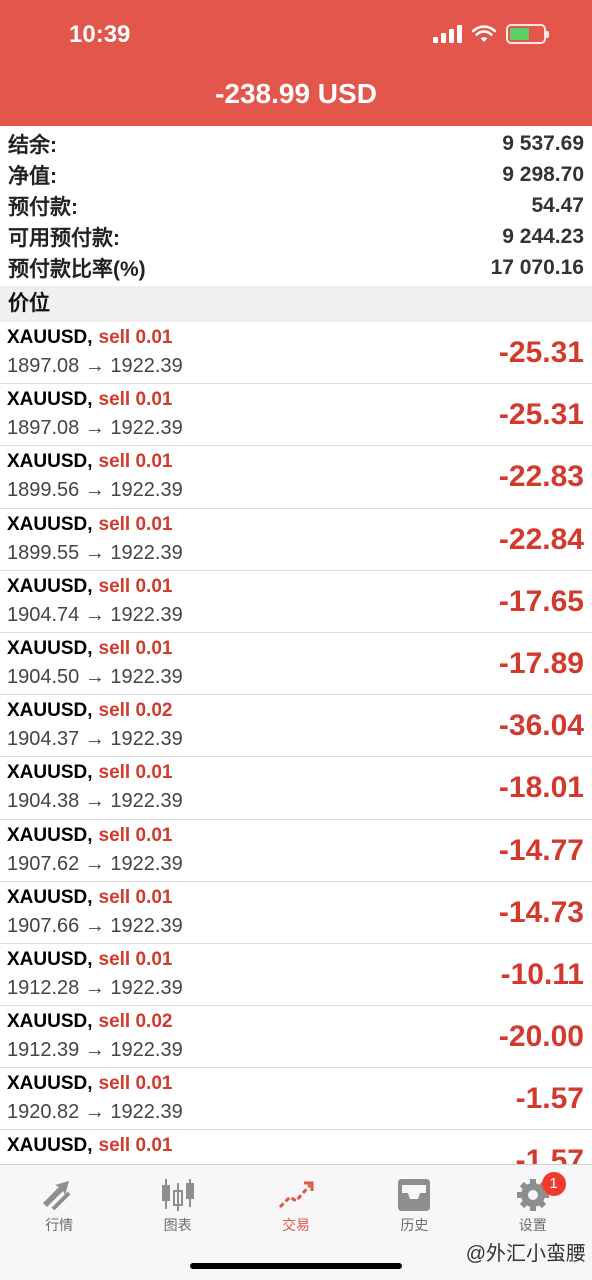  What do you see at coordinates (532, 1225) in the screenshot?
I see `tab-label: 设置` at bounding box center [532, 1225].